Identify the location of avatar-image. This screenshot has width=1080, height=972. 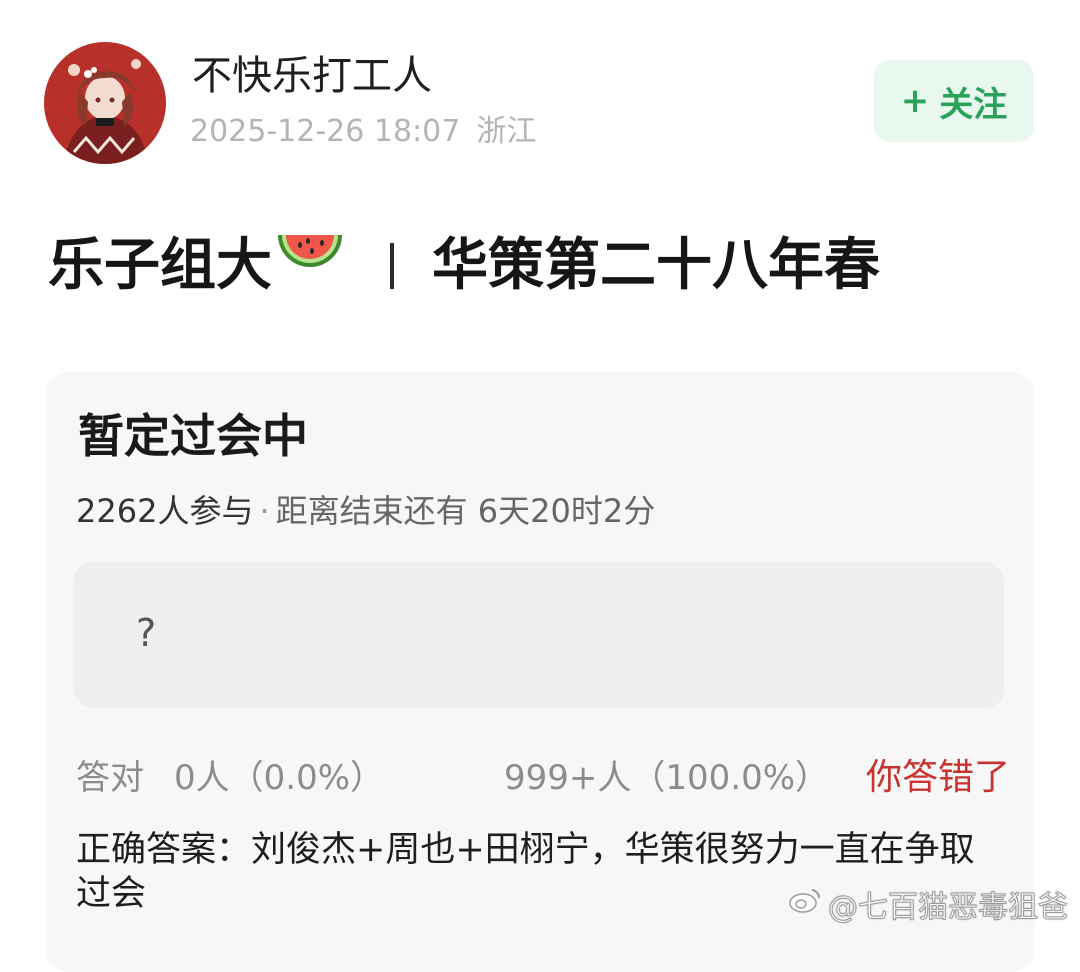
(105, 103).